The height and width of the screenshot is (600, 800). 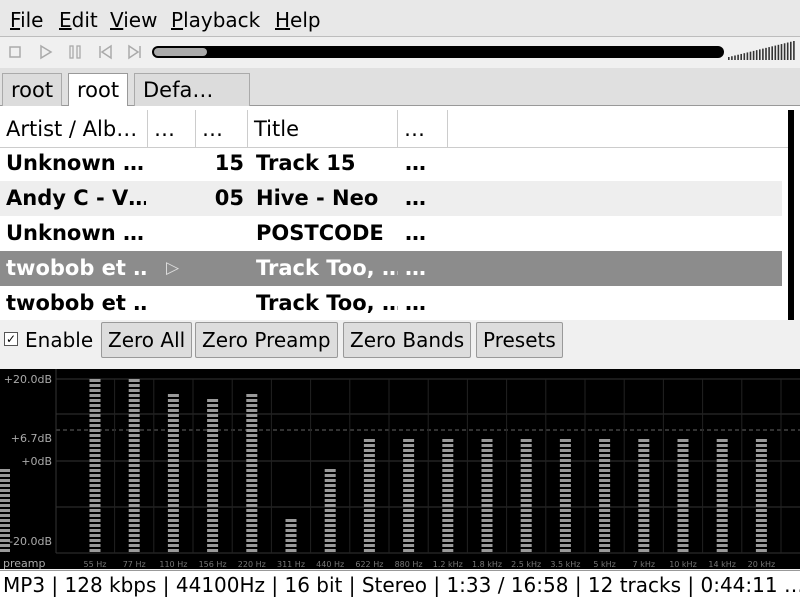 I want to click on menu-edit: Edit, so click(x=78, y=20).